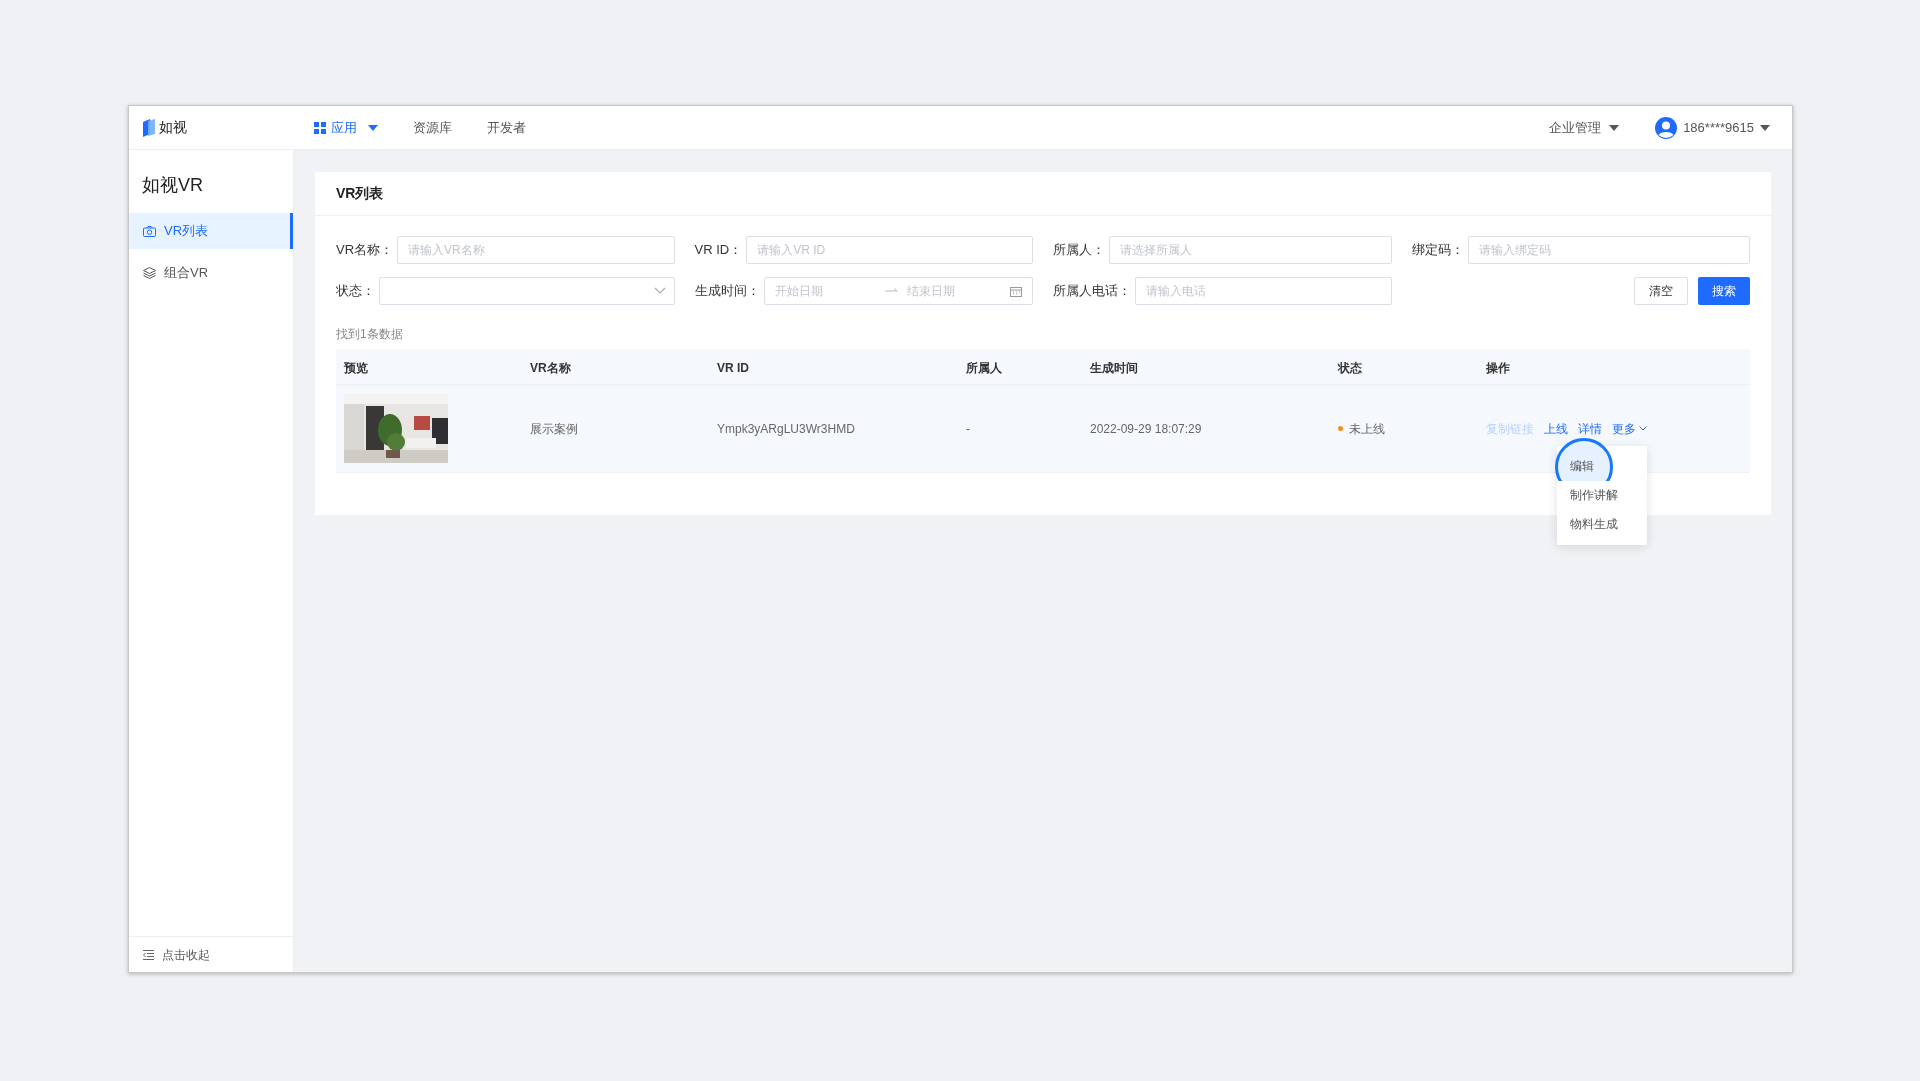 Image resolution: width=1920 pixels, height=1081 pixels. I want to click on camera-icon, so click(149, 231).